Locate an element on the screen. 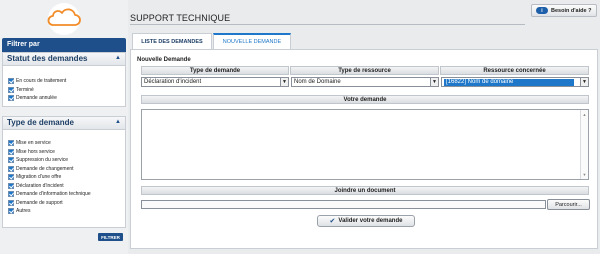 The height and width of the screenshot is (254, 600). type-option: Demande de support is located at coordinates (64, 203).